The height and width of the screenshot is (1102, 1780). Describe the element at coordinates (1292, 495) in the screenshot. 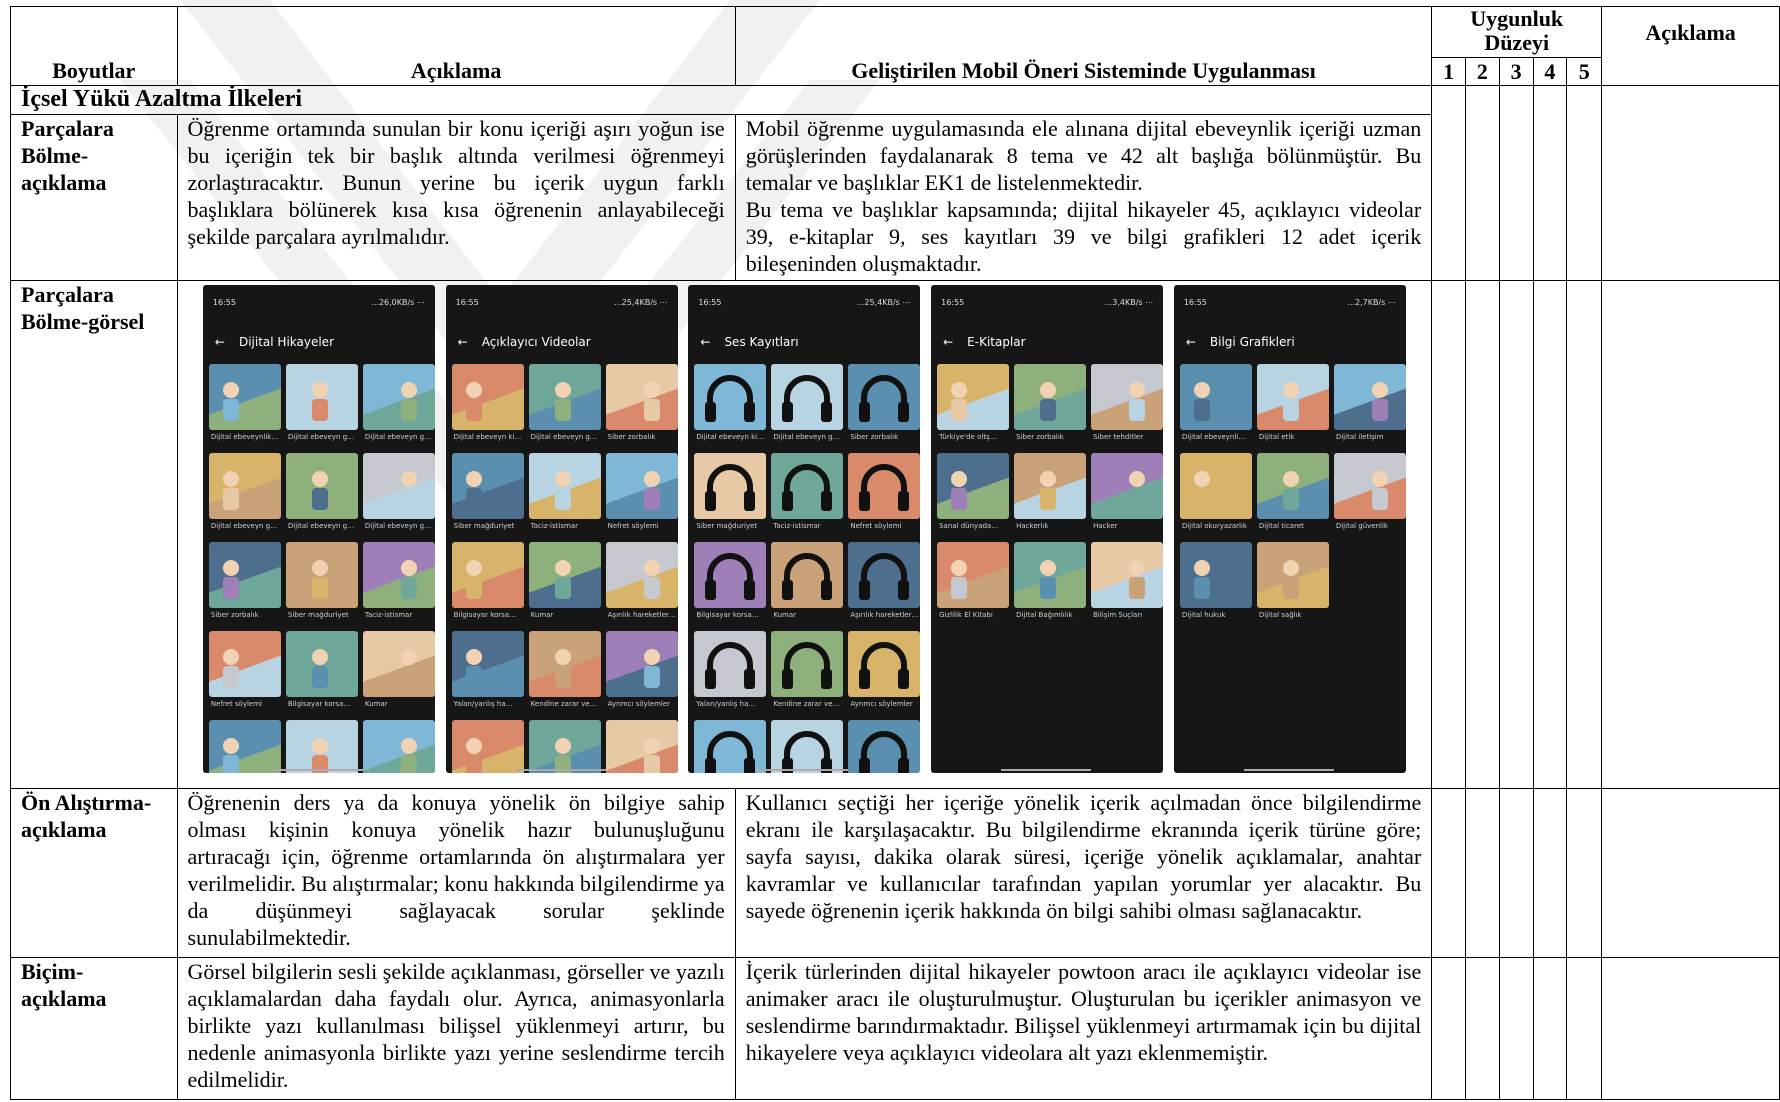

I see `content-tile: Dijital ticaret` at that location.